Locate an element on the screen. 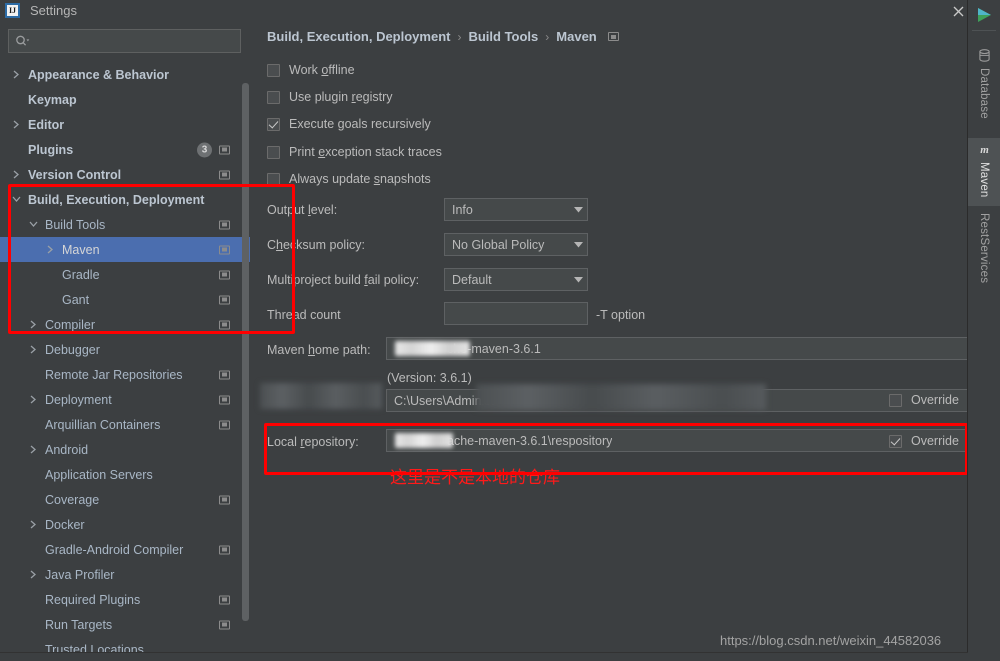  checkbox-print-exception-stack-traces: Print exception stack traces is located at coordinates (354, 152).